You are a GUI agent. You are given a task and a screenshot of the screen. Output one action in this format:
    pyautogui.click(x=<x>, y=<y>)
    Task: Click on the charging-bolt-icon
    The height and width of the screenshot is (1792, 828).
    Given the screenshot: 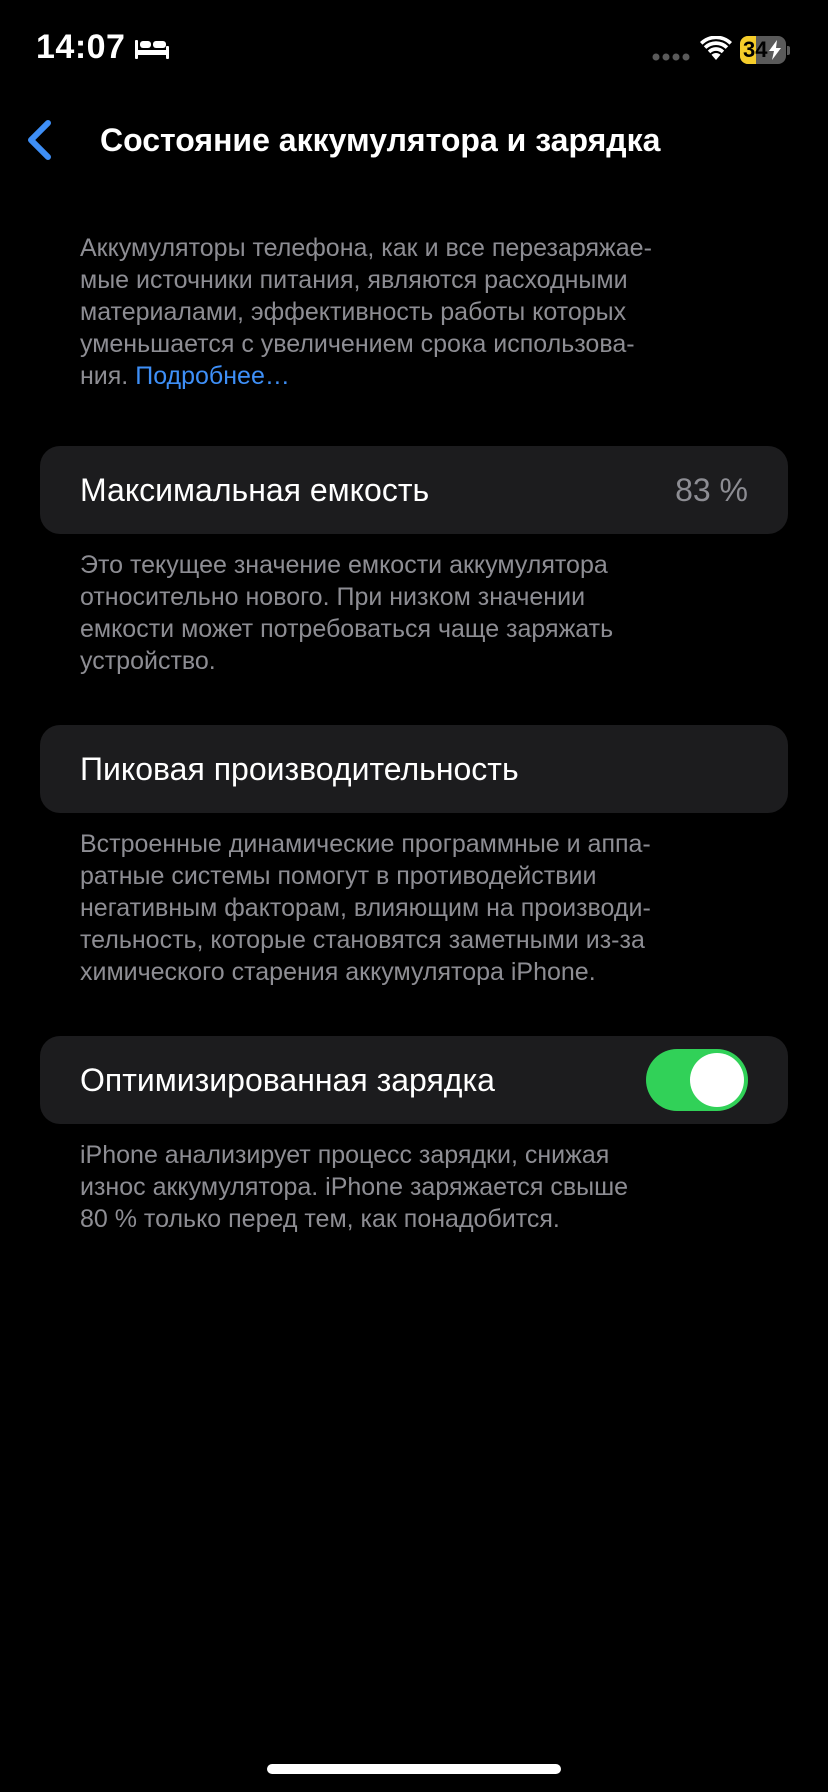 What is the action you would take?
    pyautogui.click(x=775, y=50)
    